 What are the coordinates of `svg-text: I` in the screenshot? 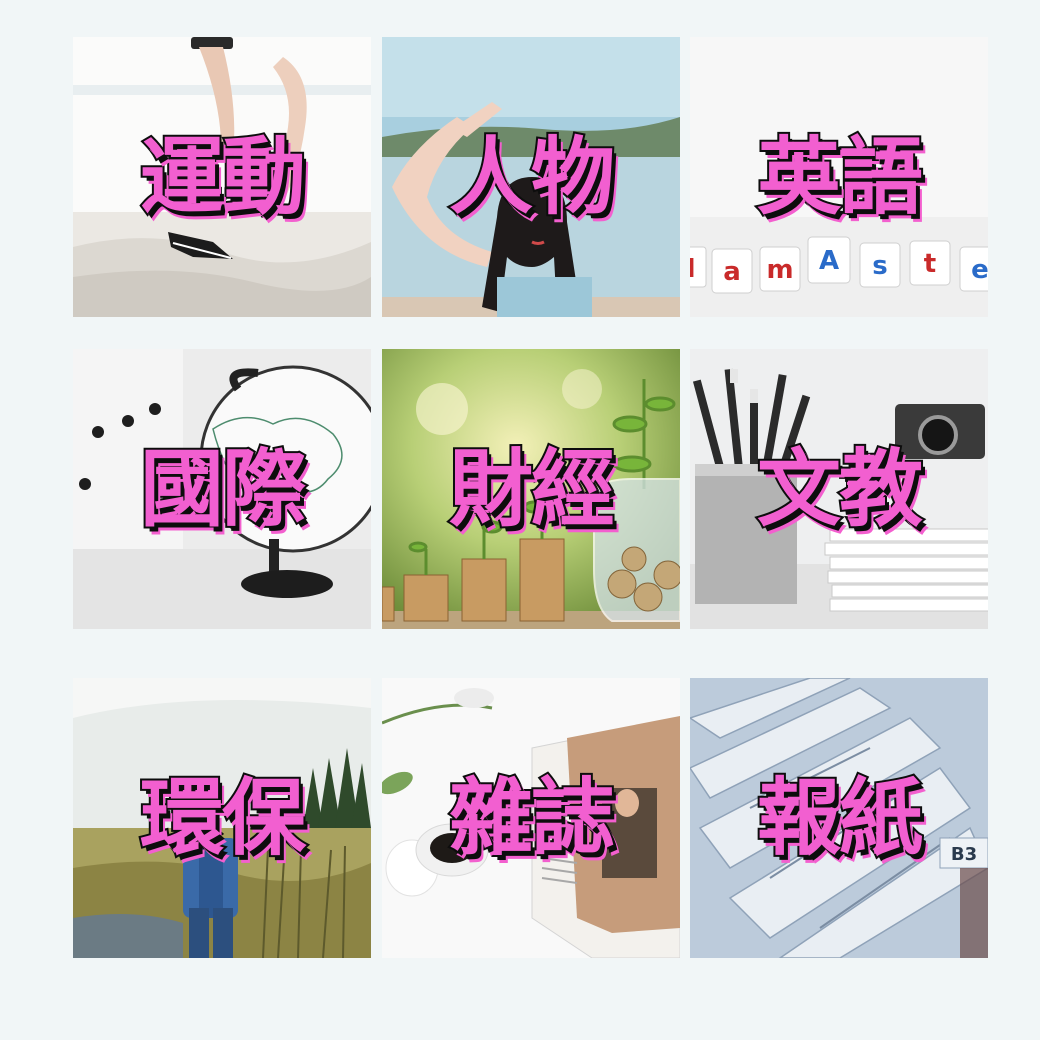 It's located at (693, 269).